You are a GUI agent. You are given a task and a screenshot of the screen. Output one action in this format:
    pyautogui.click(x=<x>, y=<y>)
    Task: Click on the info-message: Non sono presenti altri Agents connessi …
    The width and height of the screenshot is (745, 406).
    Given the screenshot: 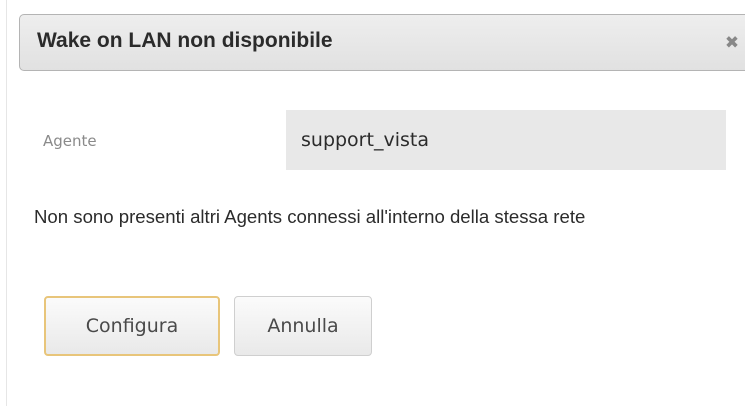 What is the action you would take?
    pyautogui.click(x=310, y=216)
    